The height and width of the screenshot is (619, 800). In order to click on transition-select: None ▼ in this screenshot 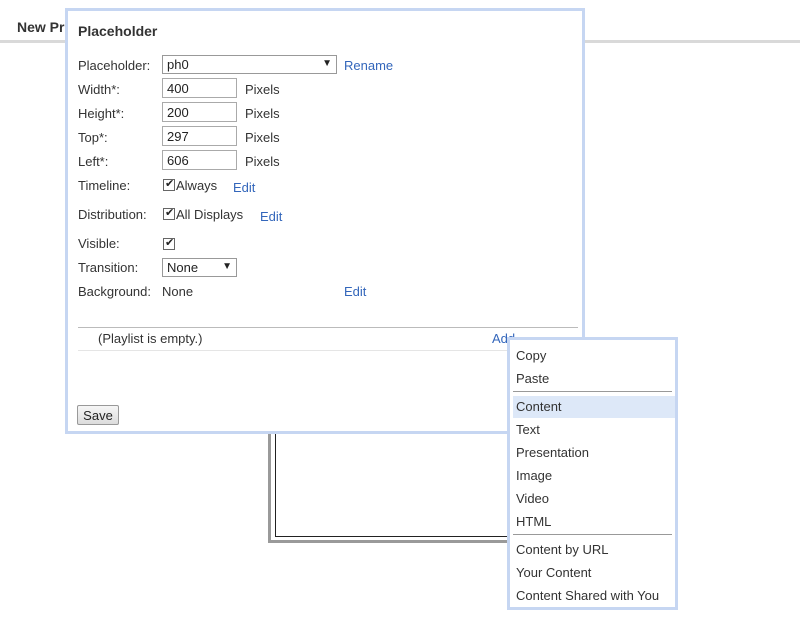, I will do `click(199, 267)`.